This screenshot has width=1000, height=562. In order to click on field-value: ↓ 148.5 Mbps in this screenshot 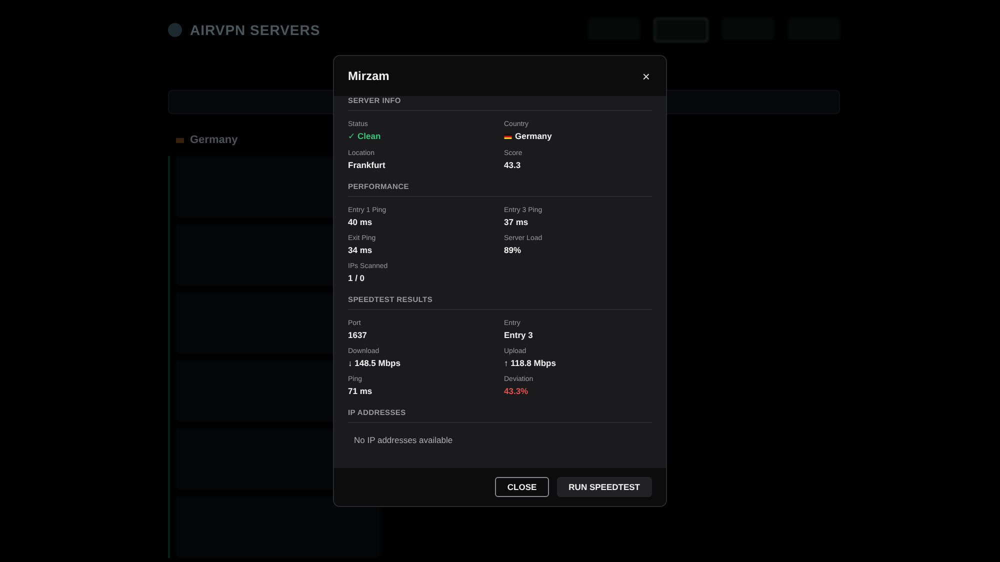, I will do `click(375, 363)`.